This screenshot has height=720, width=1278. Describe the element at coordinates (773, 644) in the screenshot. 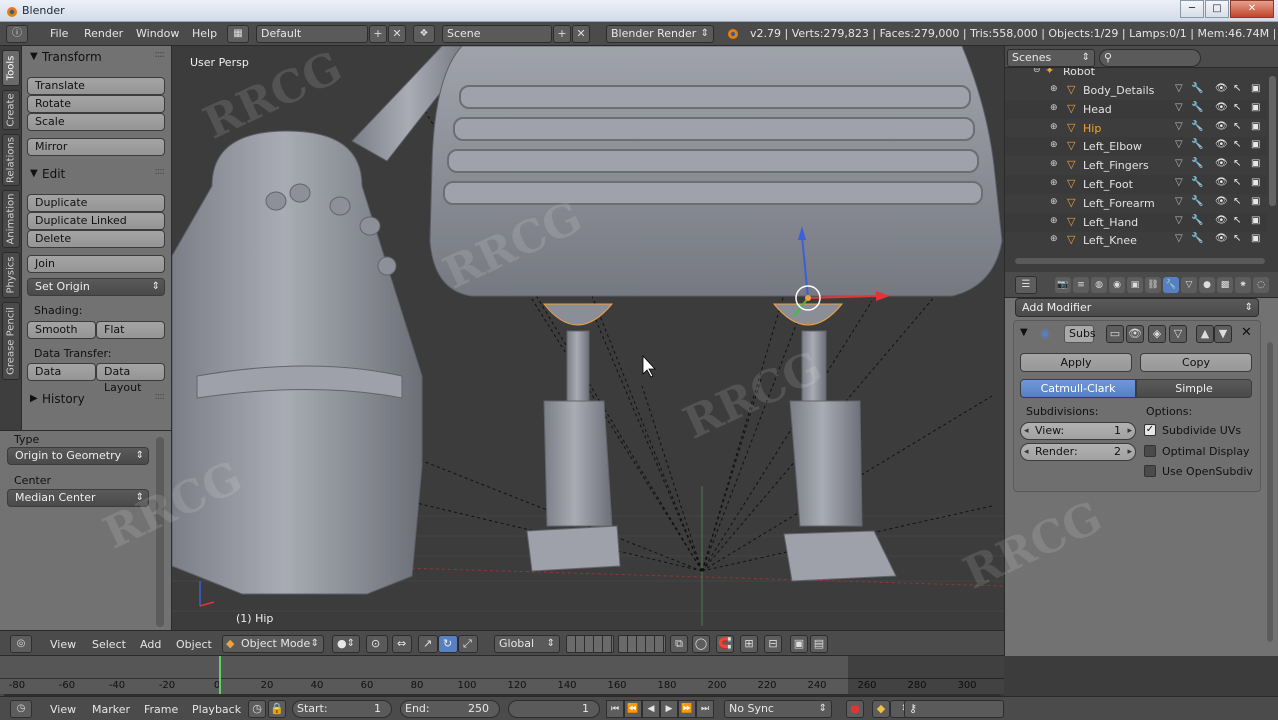

I see `snap-target-icon: ⊟` at that location.